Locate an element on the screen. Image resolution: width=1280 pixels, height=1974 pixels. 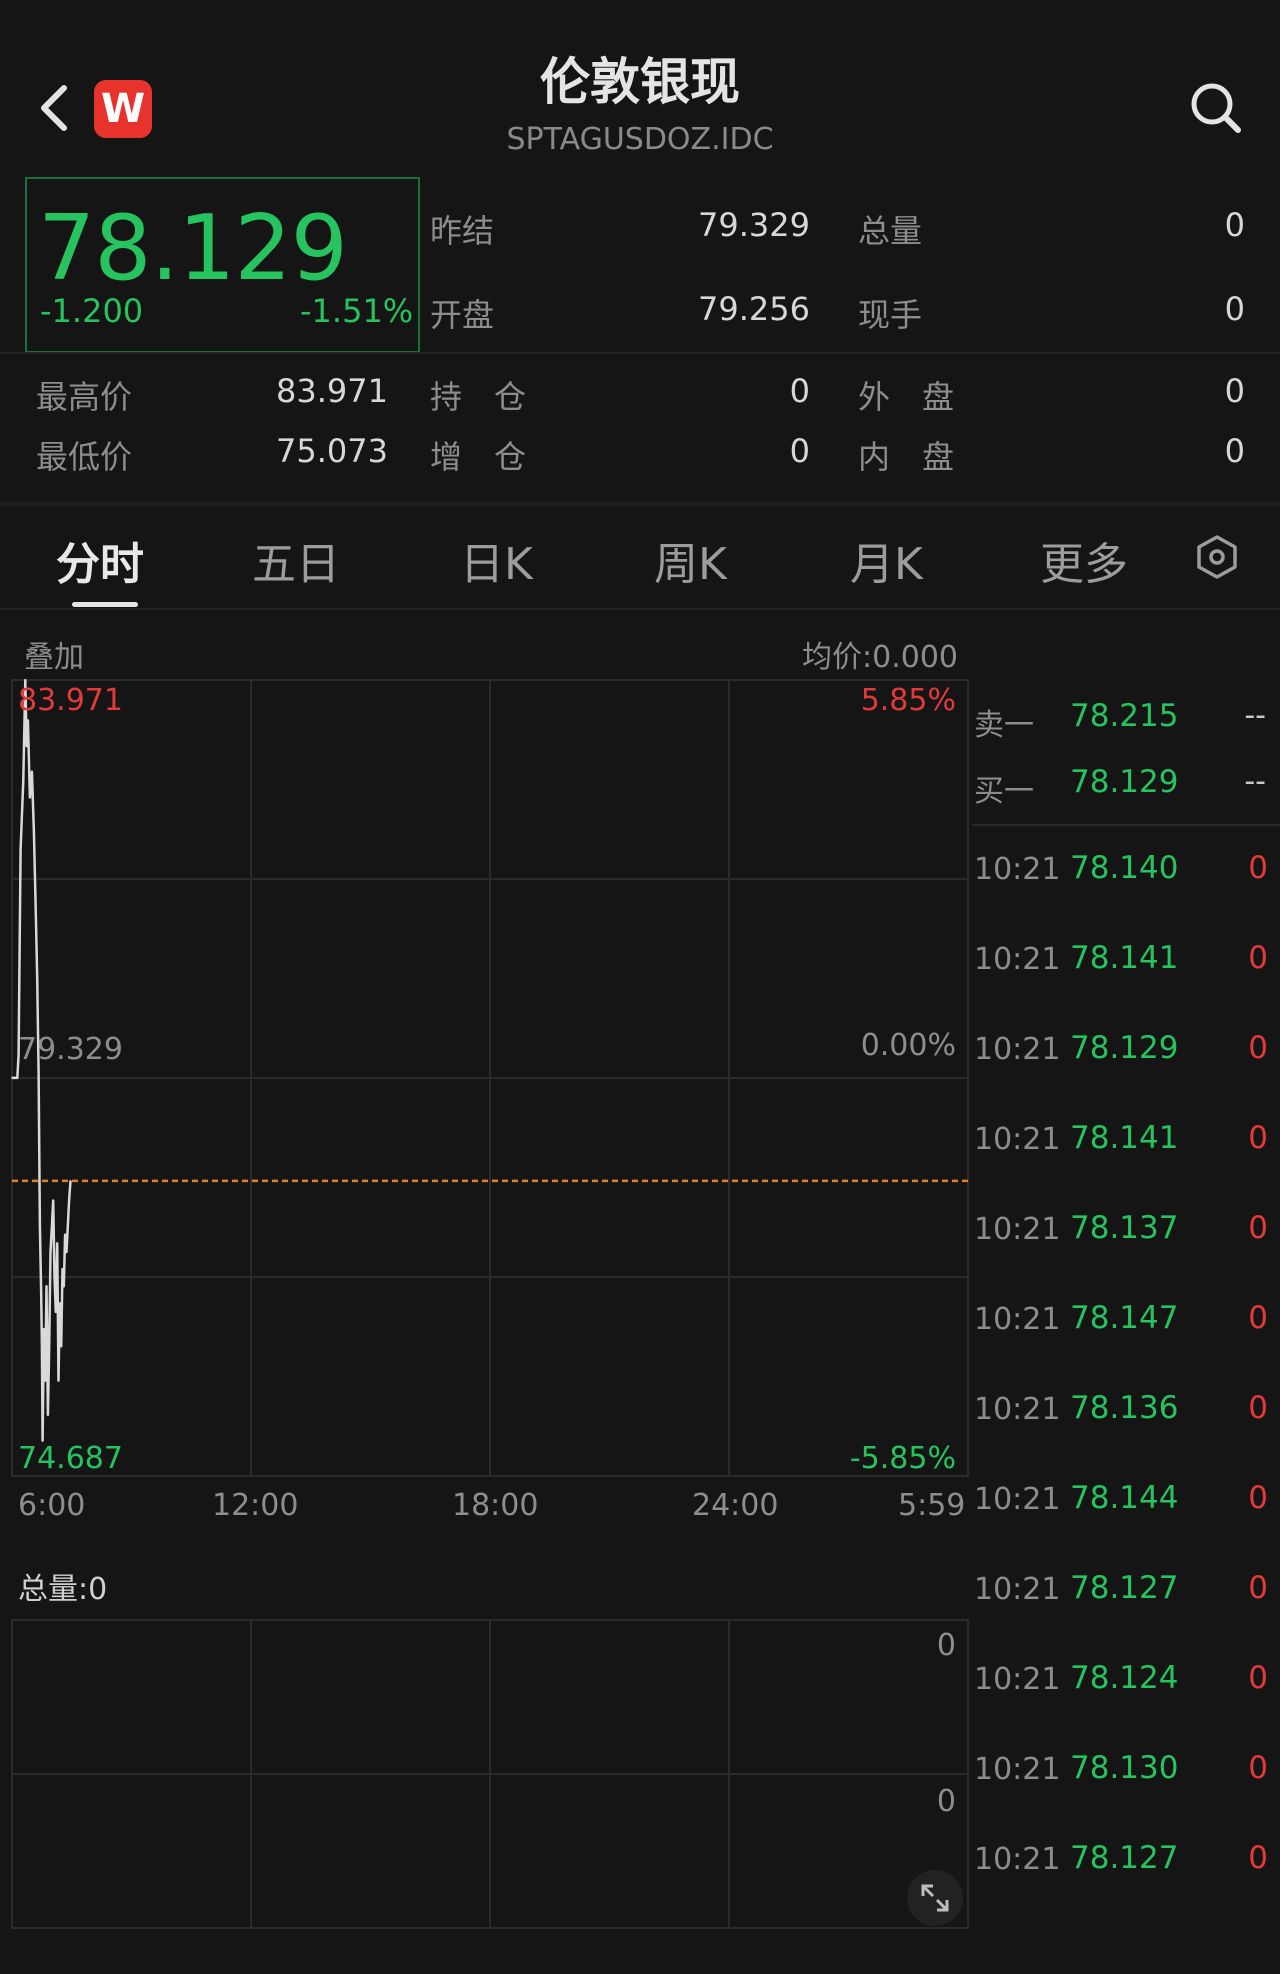
price-change: -1.200 is located at coordinates (92, 311).